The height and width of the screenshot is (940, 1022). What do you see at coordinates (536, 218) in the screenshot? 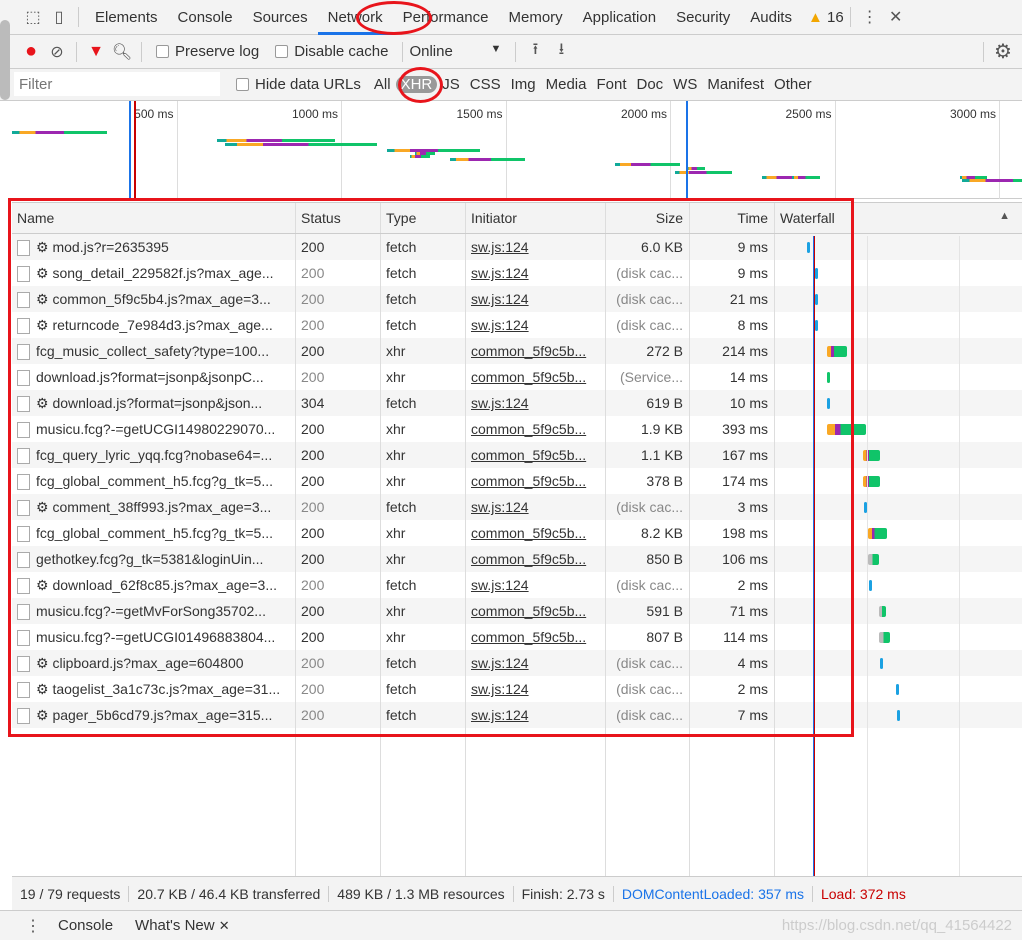
I see `column-header-initiator: Initiator` at bounding box center [536, 218].